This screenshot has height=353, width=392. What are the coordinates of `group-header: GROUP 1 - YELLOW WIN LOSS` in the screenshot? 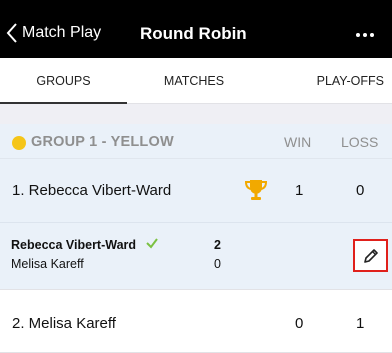 It's located at (196, 141).